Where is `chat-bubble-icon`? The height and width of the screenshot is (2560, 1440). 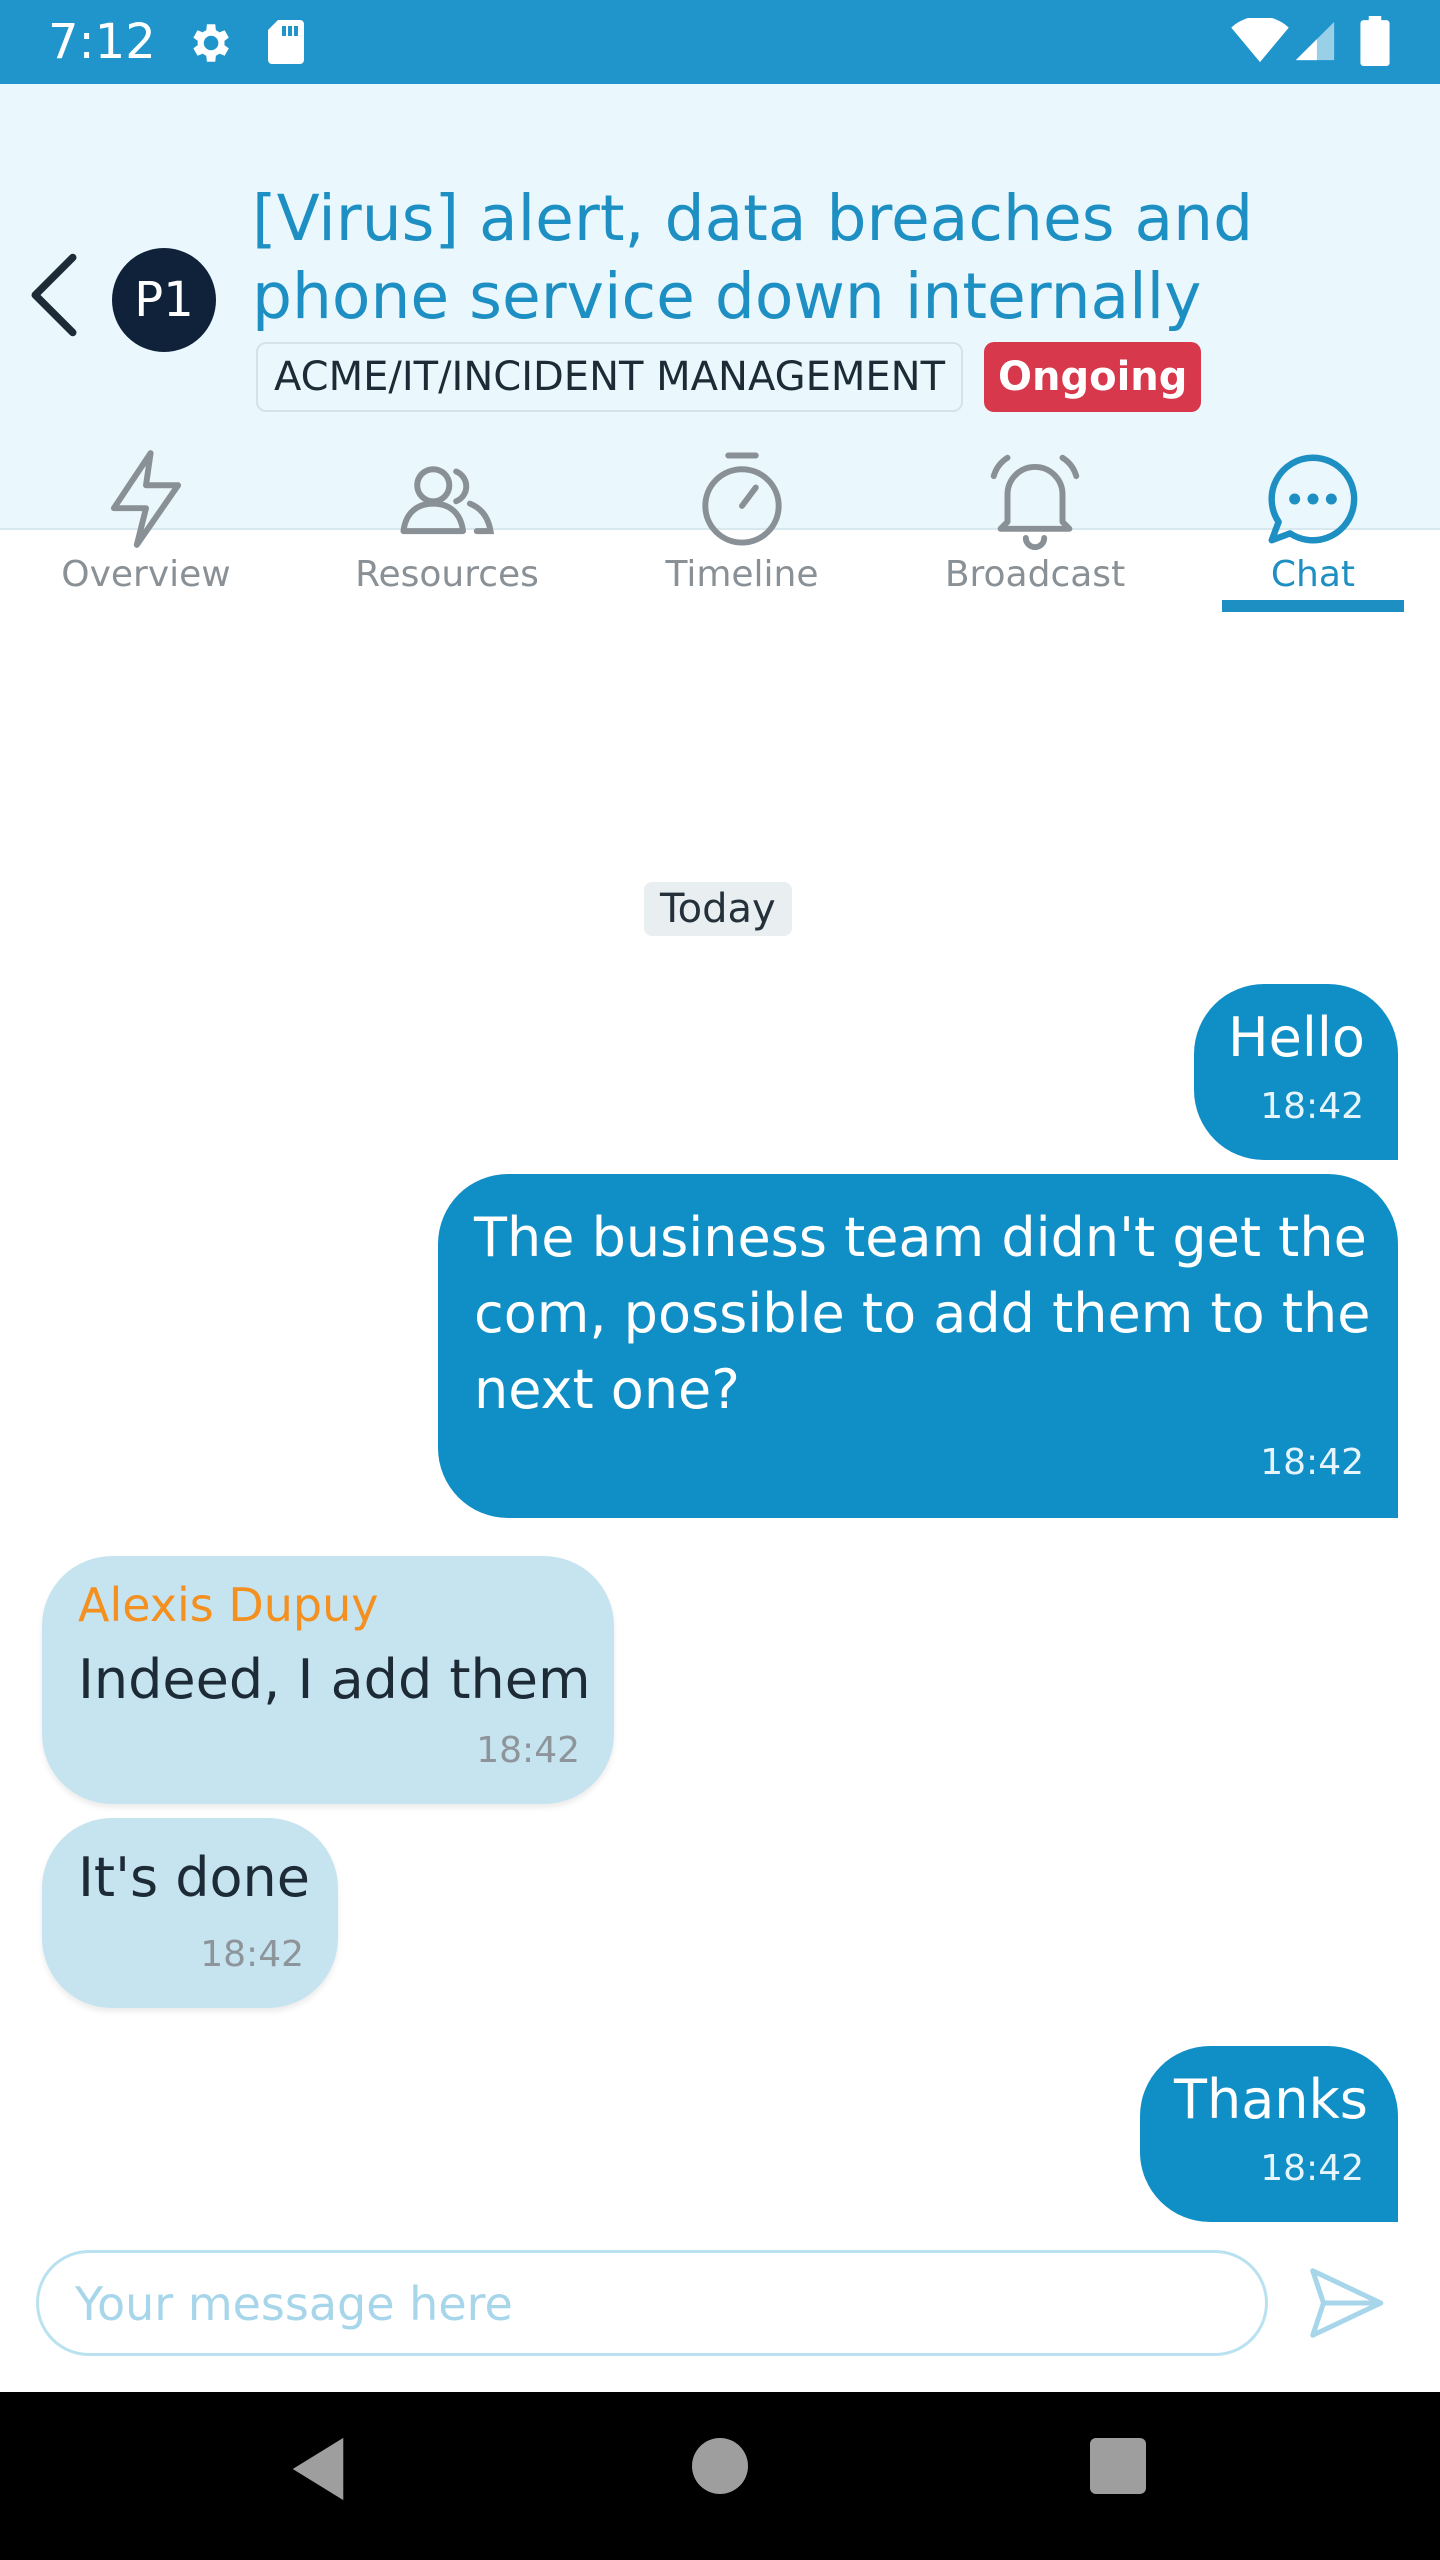
chat-bubble-icon is located at coordinates (1313, 499).